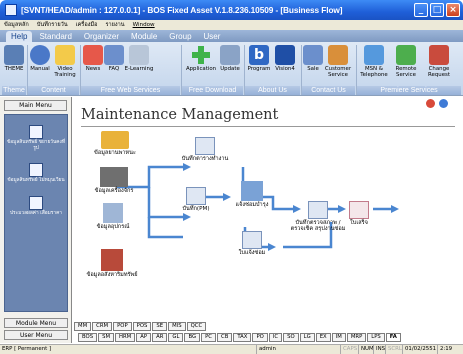 The image size is (463, 354). I want to click on maximize-button: □, so click(437, 10).